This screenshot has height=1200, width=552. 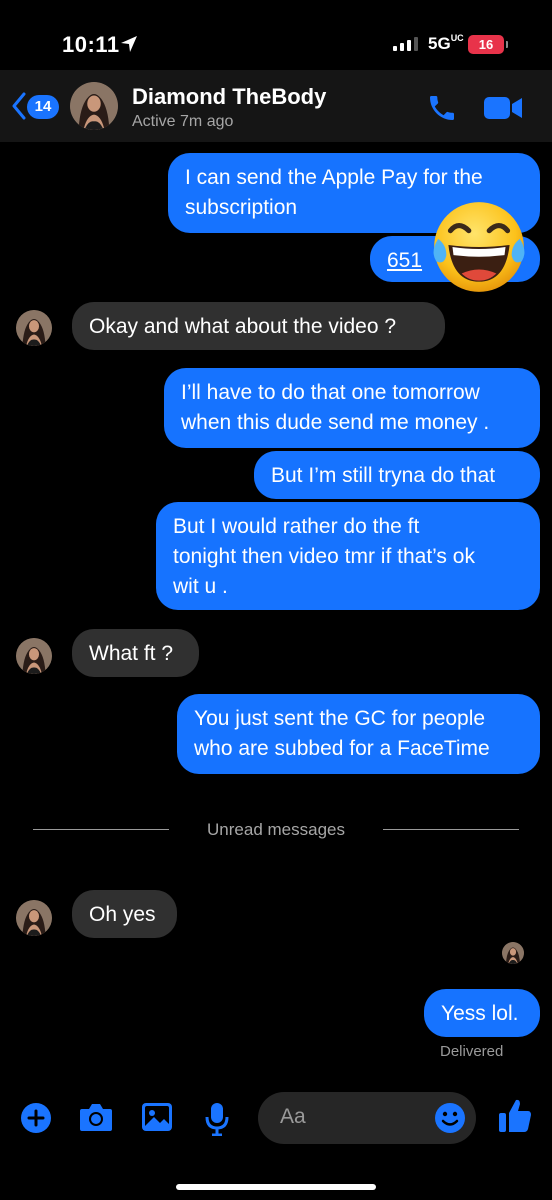 I want to click on plus-icon, so click(x=36, y=1120).